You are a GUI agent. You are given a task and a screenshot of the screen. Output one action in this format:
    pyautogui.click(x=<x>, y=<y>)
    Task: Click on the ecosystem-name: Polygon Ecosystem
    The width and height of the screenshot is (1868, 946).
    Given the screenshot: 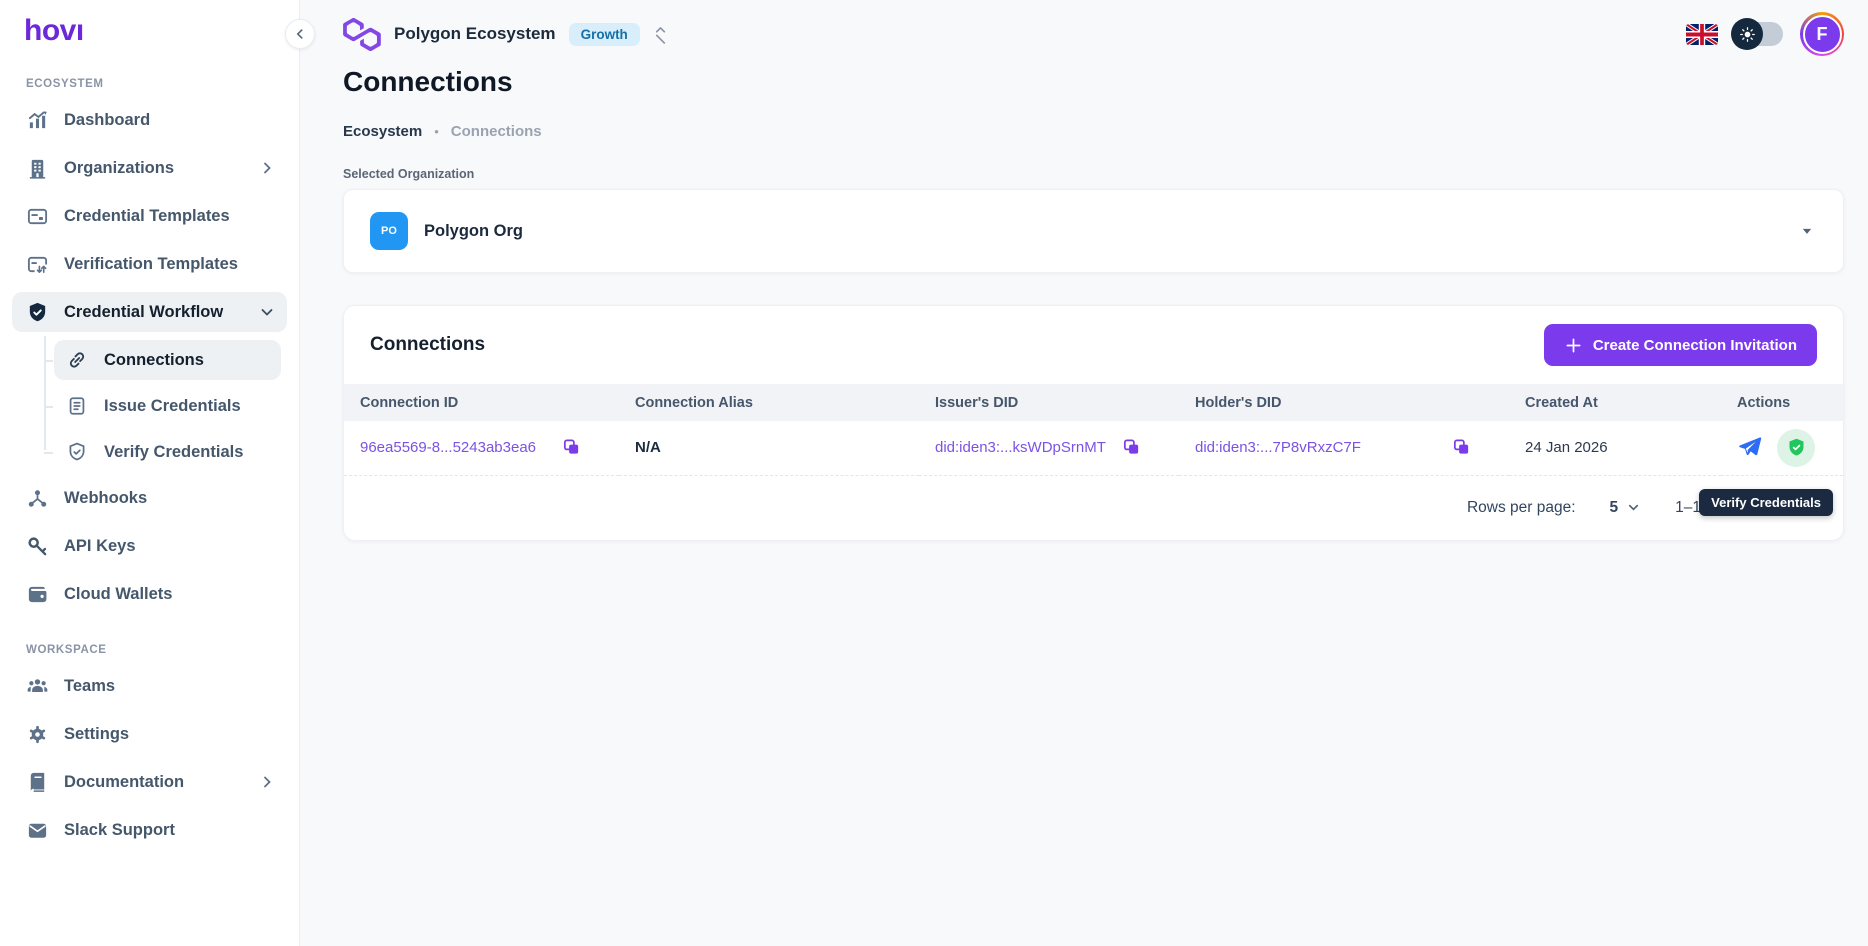 What is the action you would take?
    pyautogui.click(x=475, y=33)
    